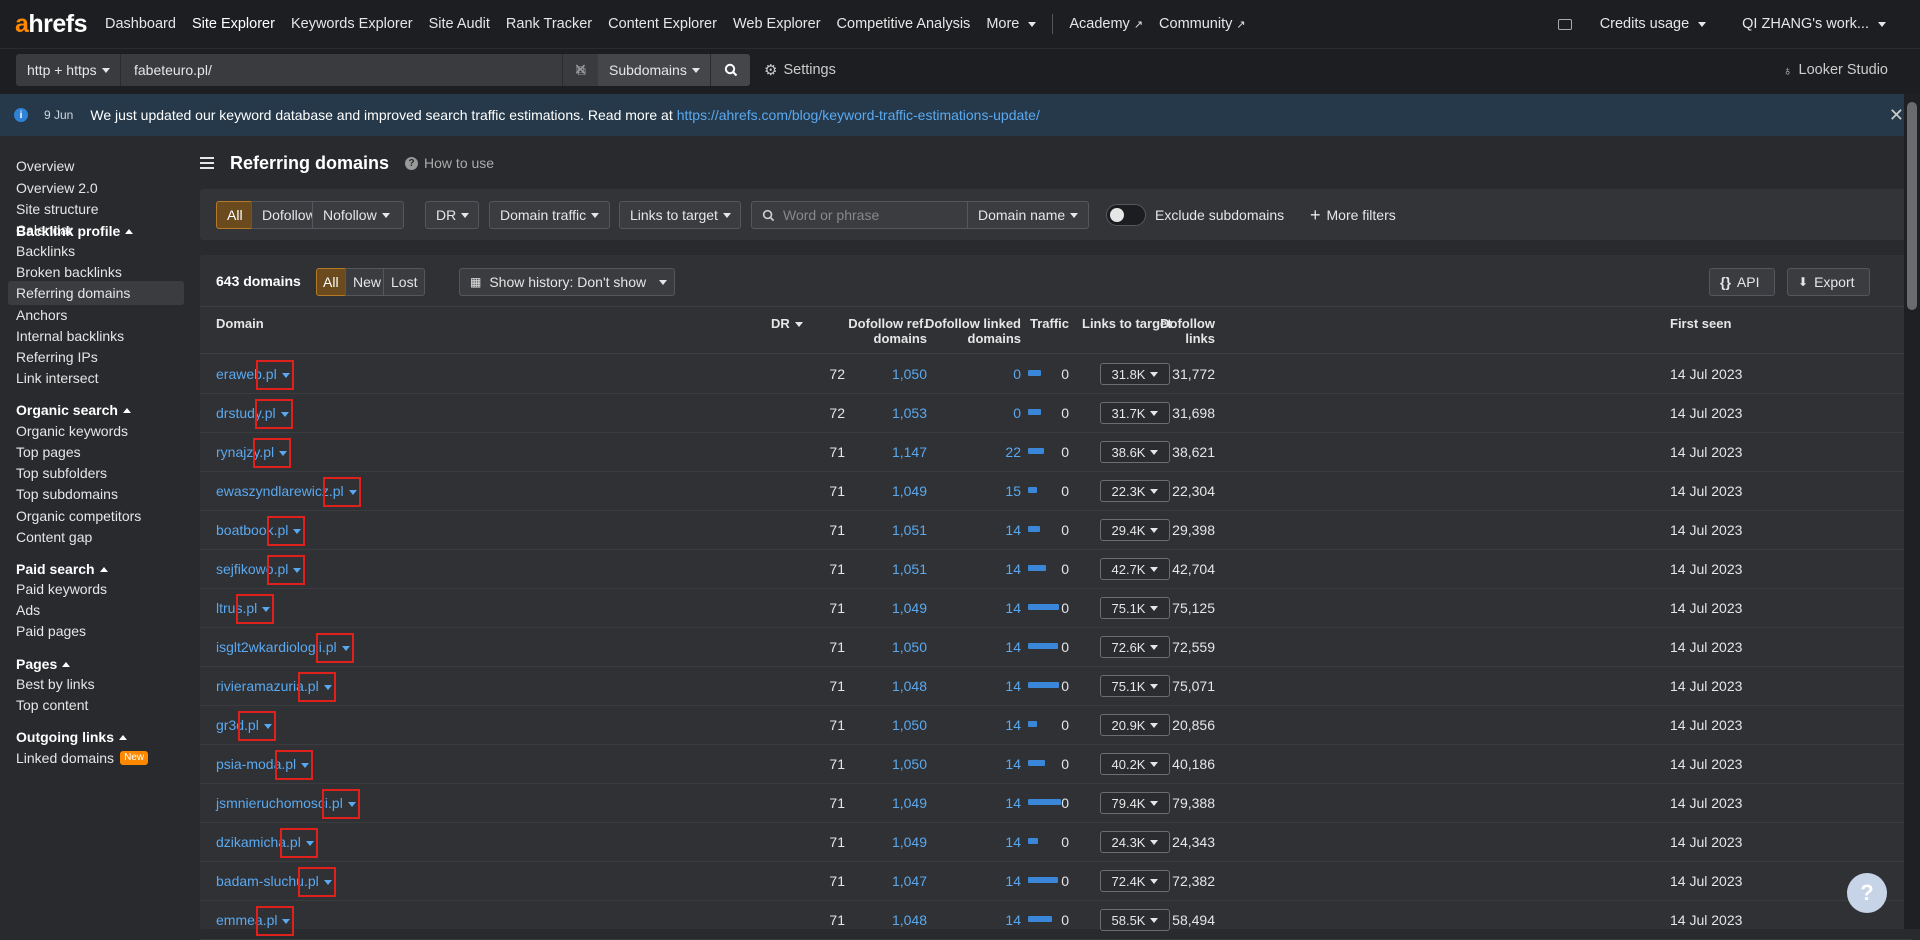  What do you see at coordinates (1653, 24) in the screenshot?
I see `credits-usage-menu: Credits usage` at bounding box center [1653, 24].